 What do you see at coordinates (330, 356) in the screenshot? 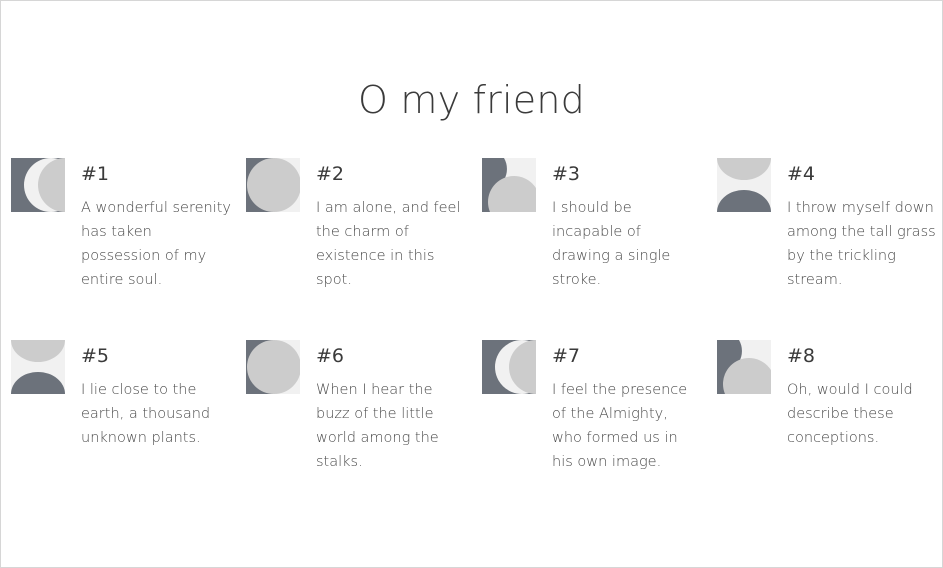
I see `feature-number: #6` at bounding box center [330, 356].